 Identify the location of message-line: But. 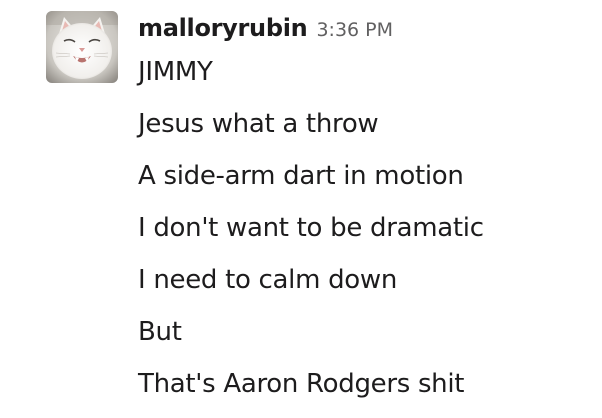
(160, 332).